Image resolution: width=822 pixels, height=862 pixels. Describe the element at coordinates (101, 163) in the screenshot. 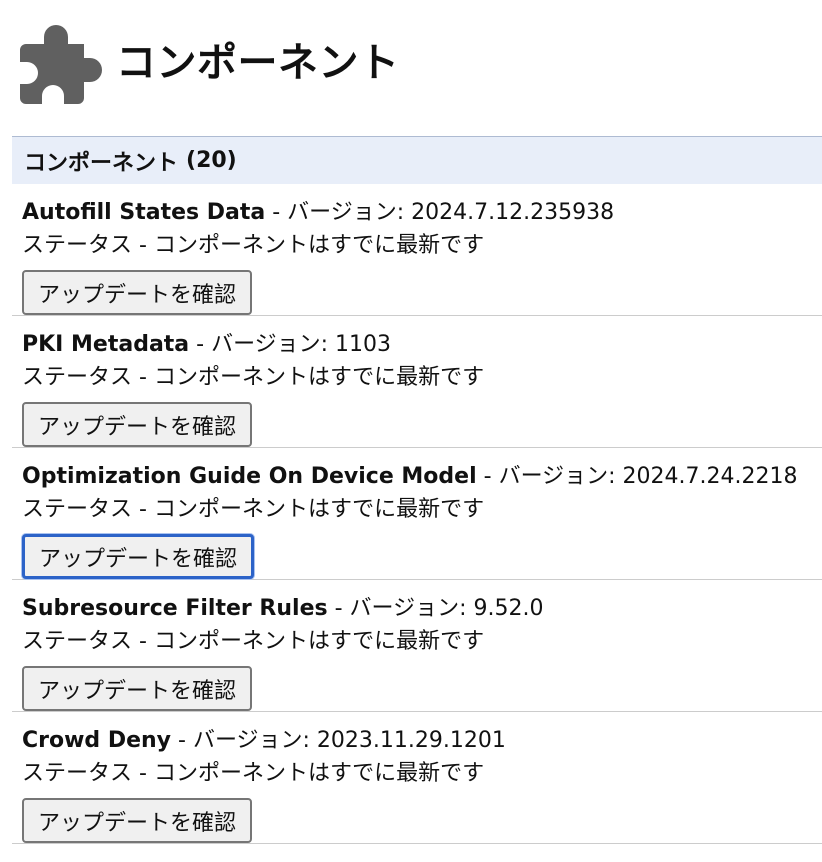

I see `section-label: コンポーネント` at that location.